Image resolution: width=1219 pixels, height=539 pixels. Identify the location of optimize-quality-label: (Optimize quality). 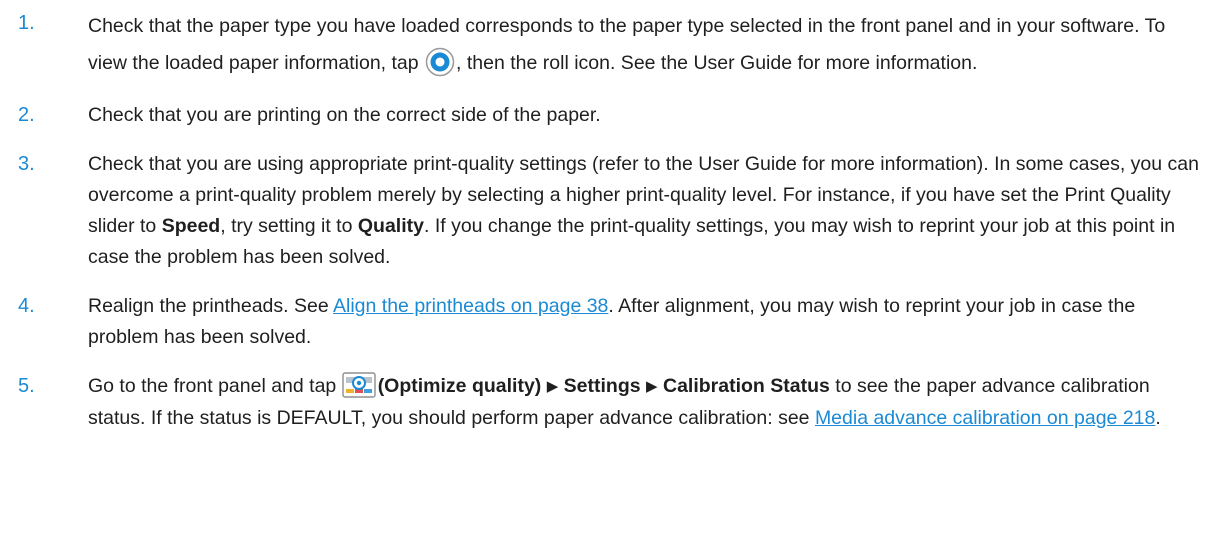
(459, 386).